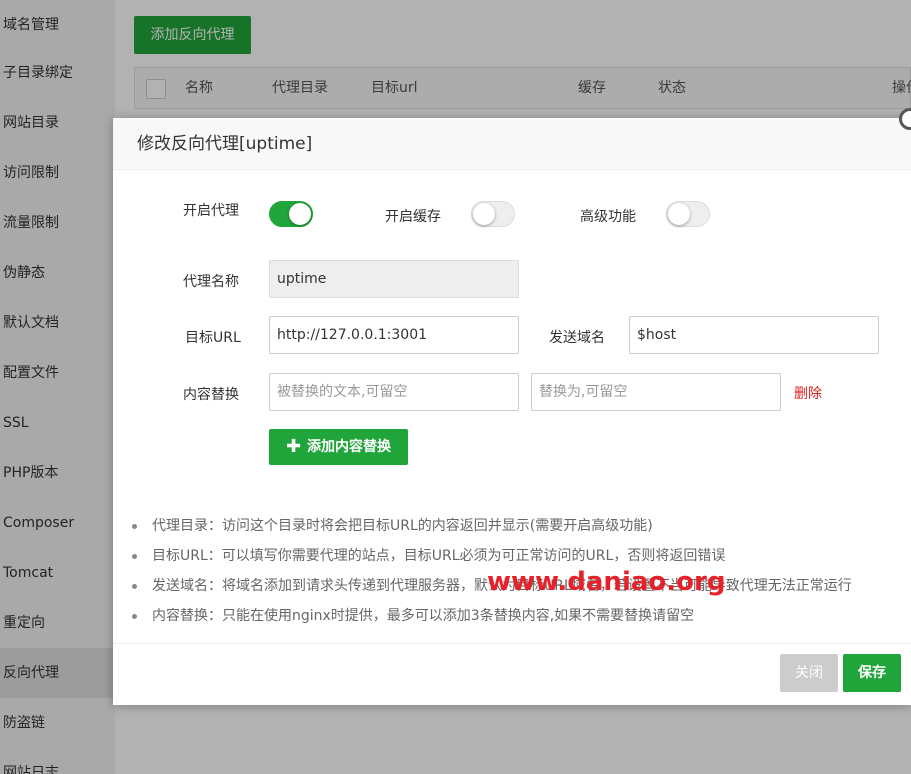 The height and width of the screenshot is (774, 911). Describe the element at coordinates (512, 144) in the screenshot. I see `dialog-title: 修改反向代理[uptime]` at that location.